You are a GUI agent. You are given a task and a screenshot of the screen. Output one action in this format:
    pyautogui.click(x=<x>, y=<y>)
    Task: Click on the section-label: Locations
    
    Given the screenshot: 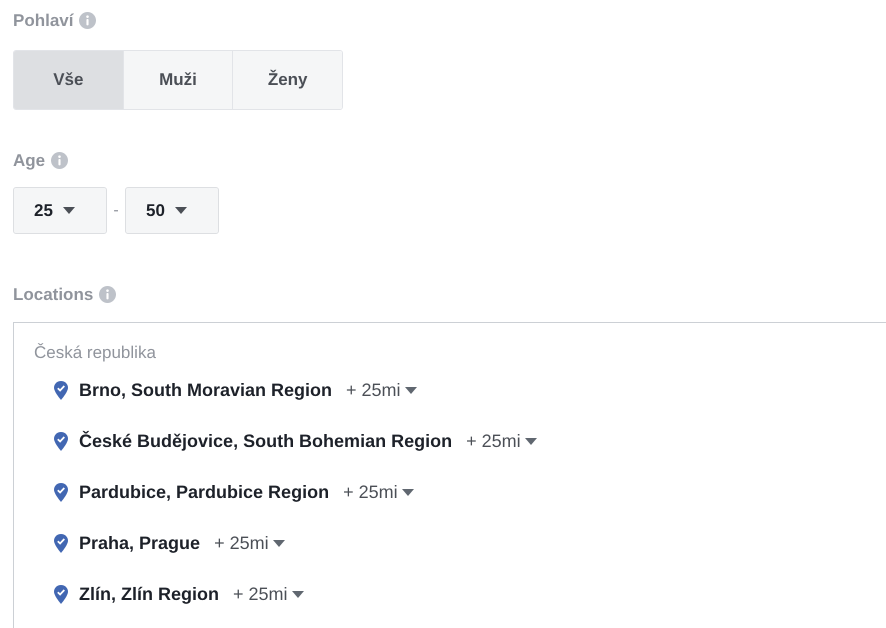 What is the action you would take?
    pyautogui.click(x=53, y=295)
    